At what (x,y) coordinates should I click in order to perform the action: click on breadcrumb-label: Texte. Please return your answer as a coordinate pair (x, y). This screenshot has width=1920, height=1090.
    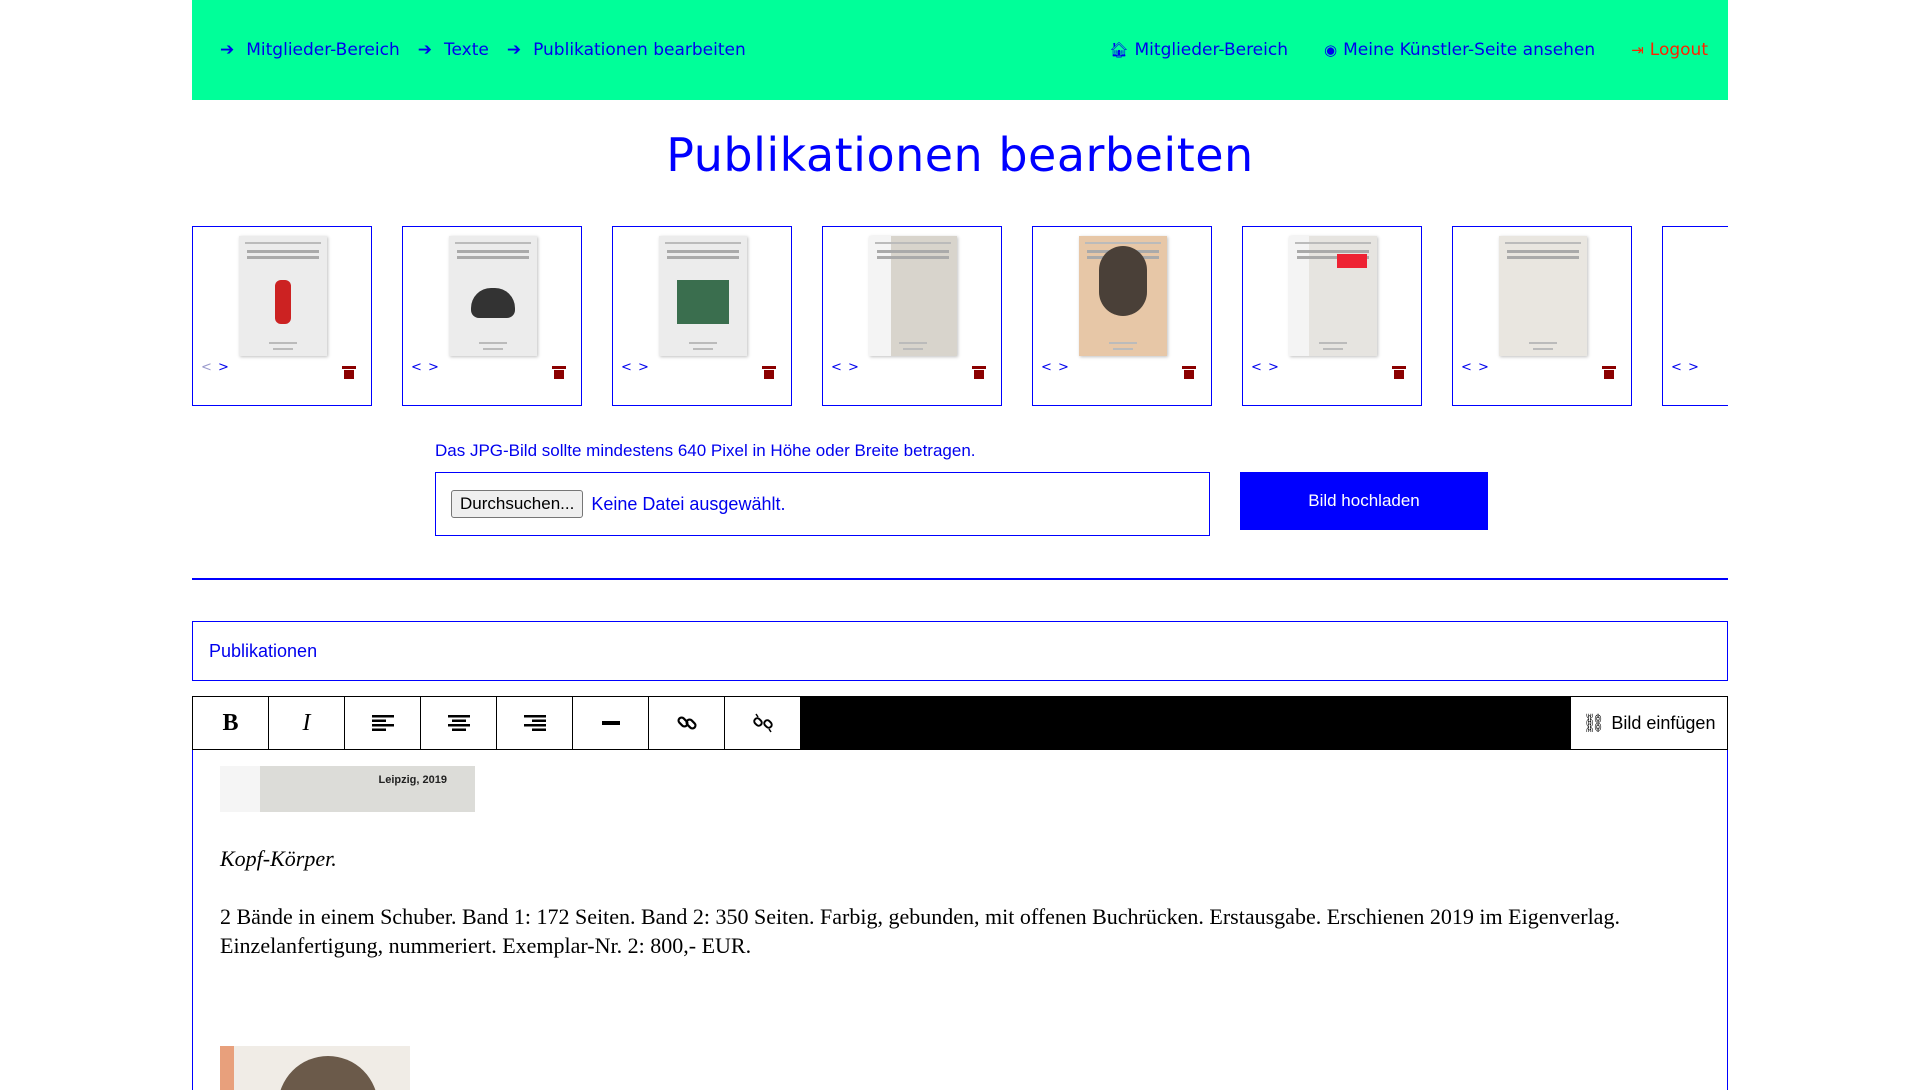
    Looking at the image, I should click on (466, 50).